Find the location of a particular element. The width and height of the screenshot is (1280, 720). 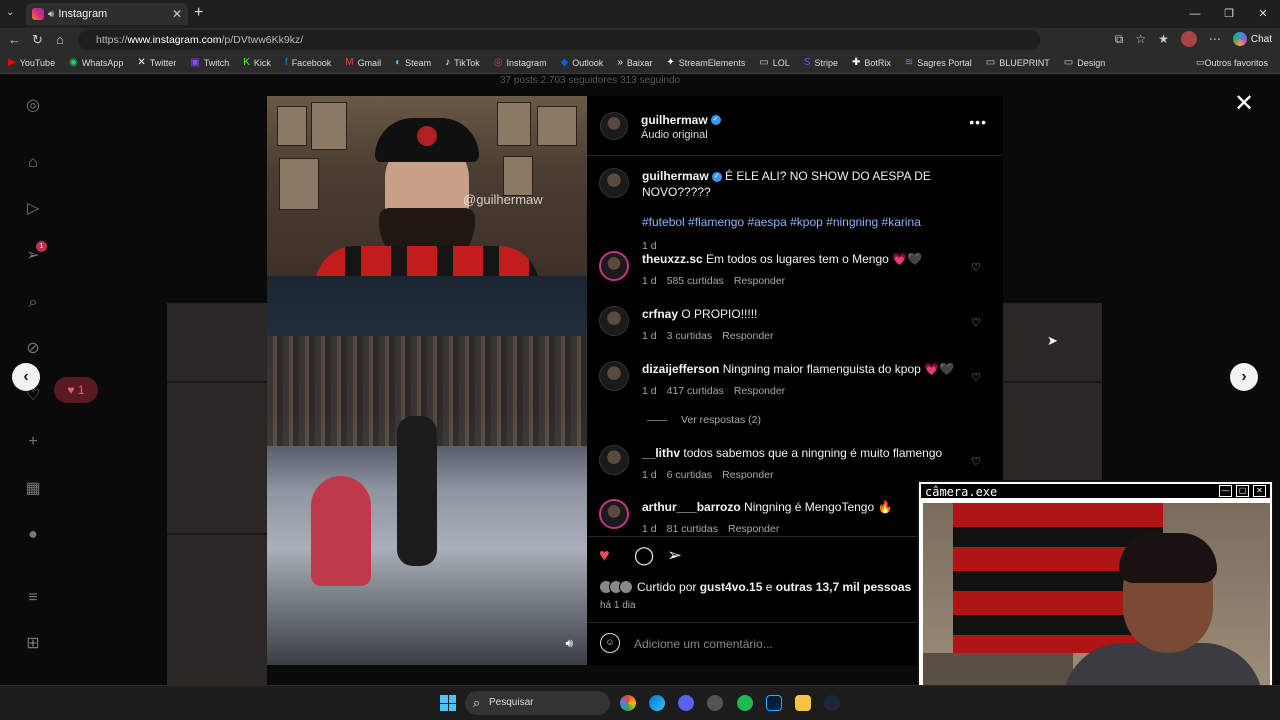

audio-label: Áudio original is located at coordinates (681, 135).